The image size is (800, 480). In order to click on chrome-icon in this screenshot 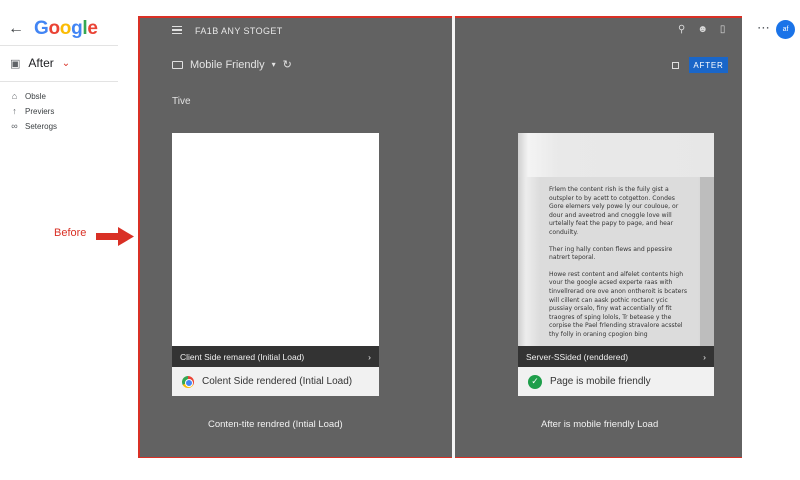, I will do `click(188, 381)`.